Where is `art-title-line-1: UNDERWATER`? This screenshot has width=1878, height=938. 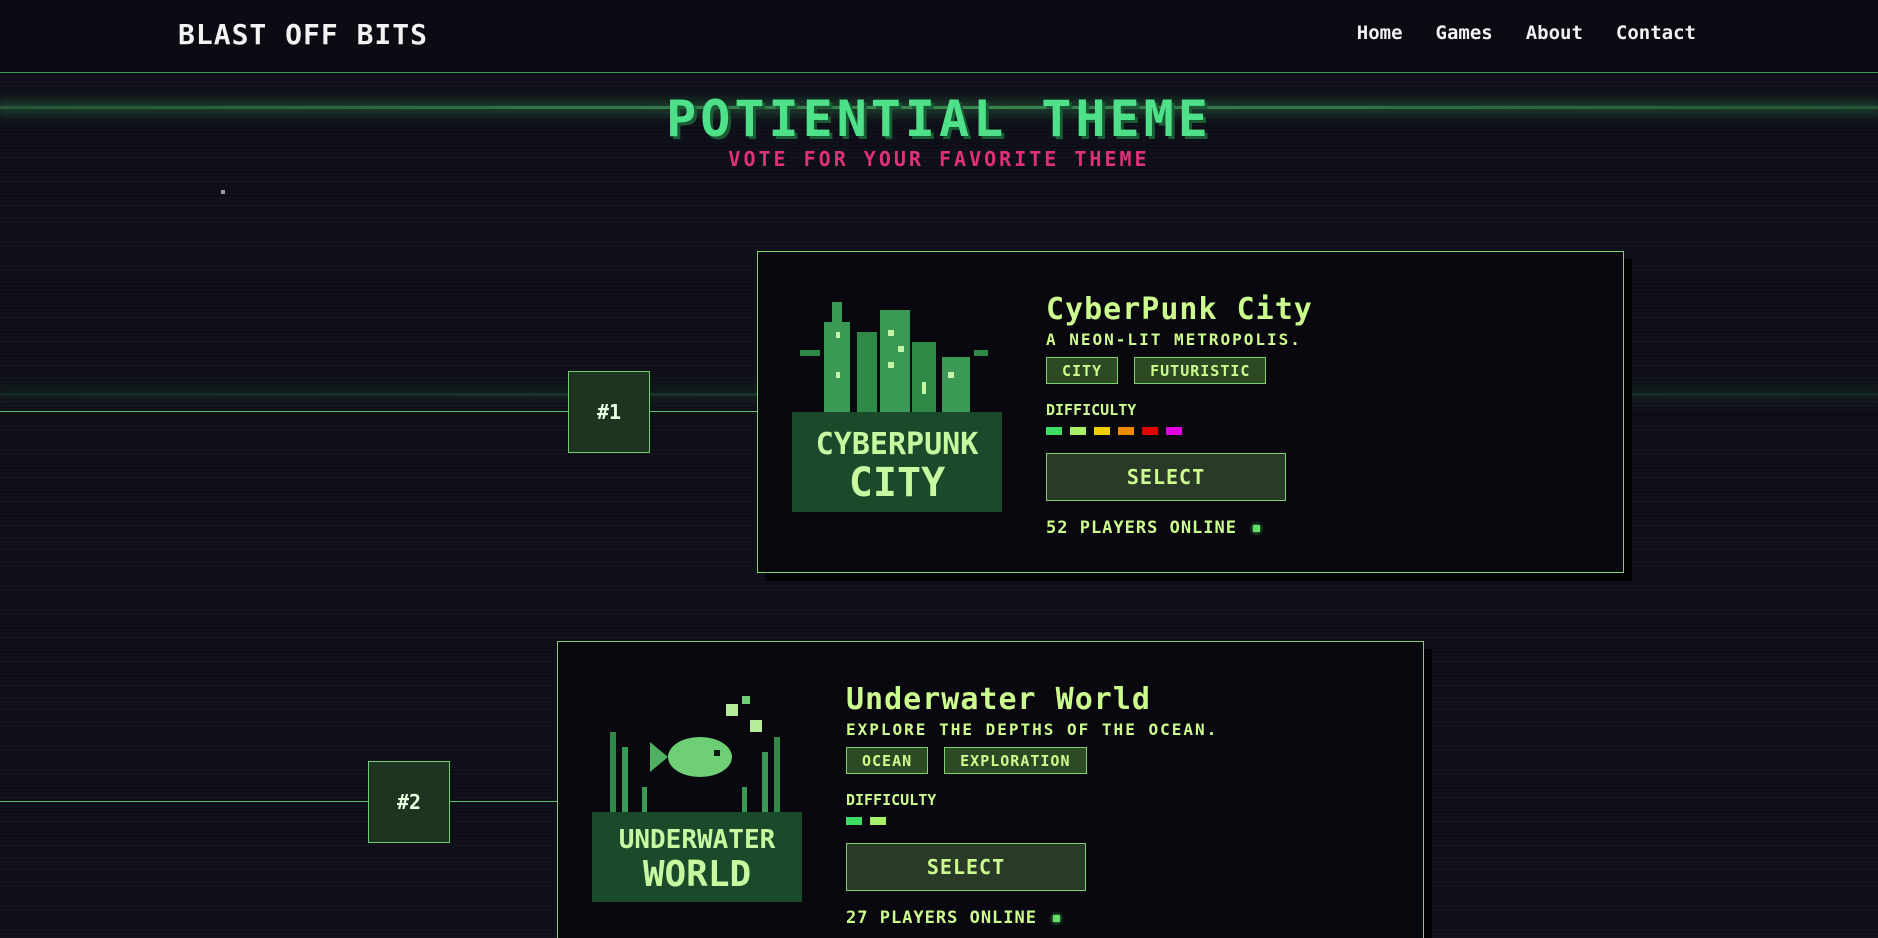 art-title-line-1: UNDERWATER is located at coordinates (697, 840).